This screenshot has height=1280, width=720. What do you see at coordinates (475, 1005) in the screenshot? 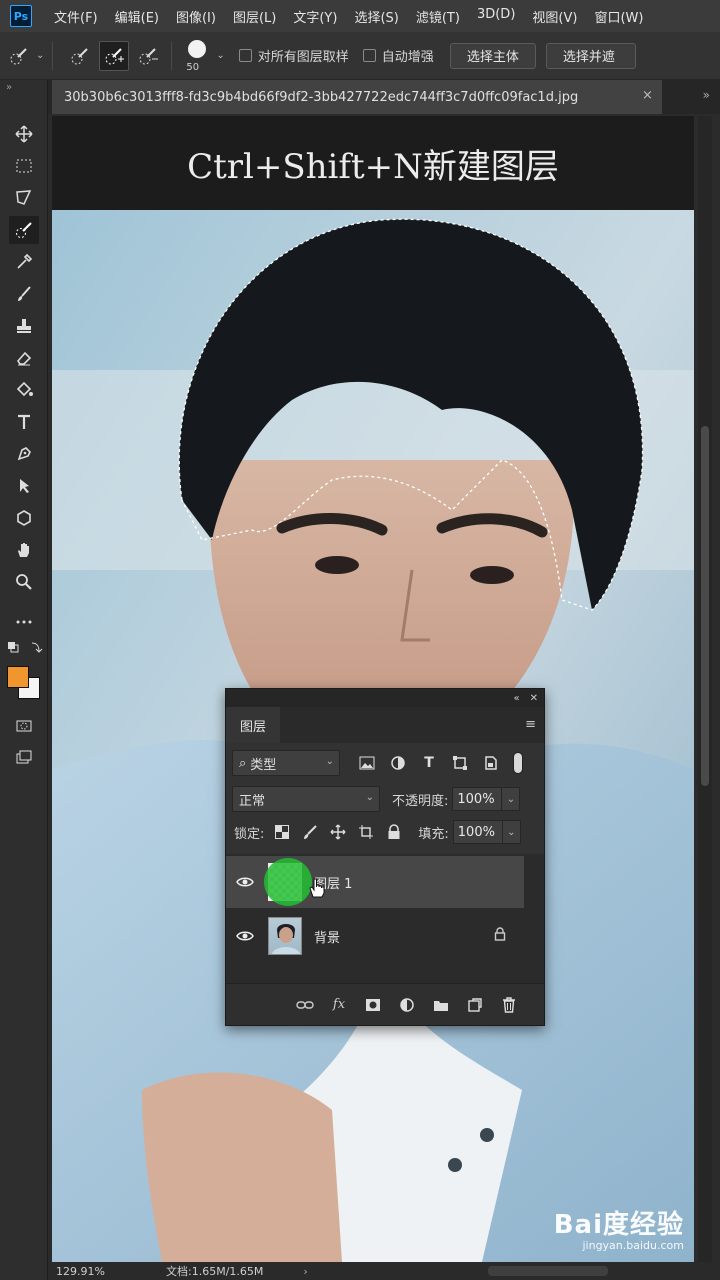
I see `new-layer-icon` at bounding box center [475, 1005].